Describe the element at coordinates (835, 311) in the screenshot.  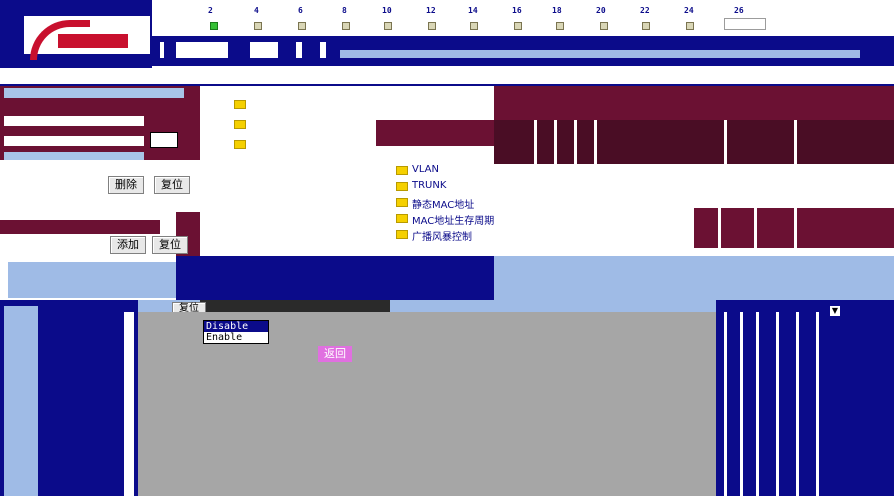
I see `chevron-down-icon: ▼` at that location.